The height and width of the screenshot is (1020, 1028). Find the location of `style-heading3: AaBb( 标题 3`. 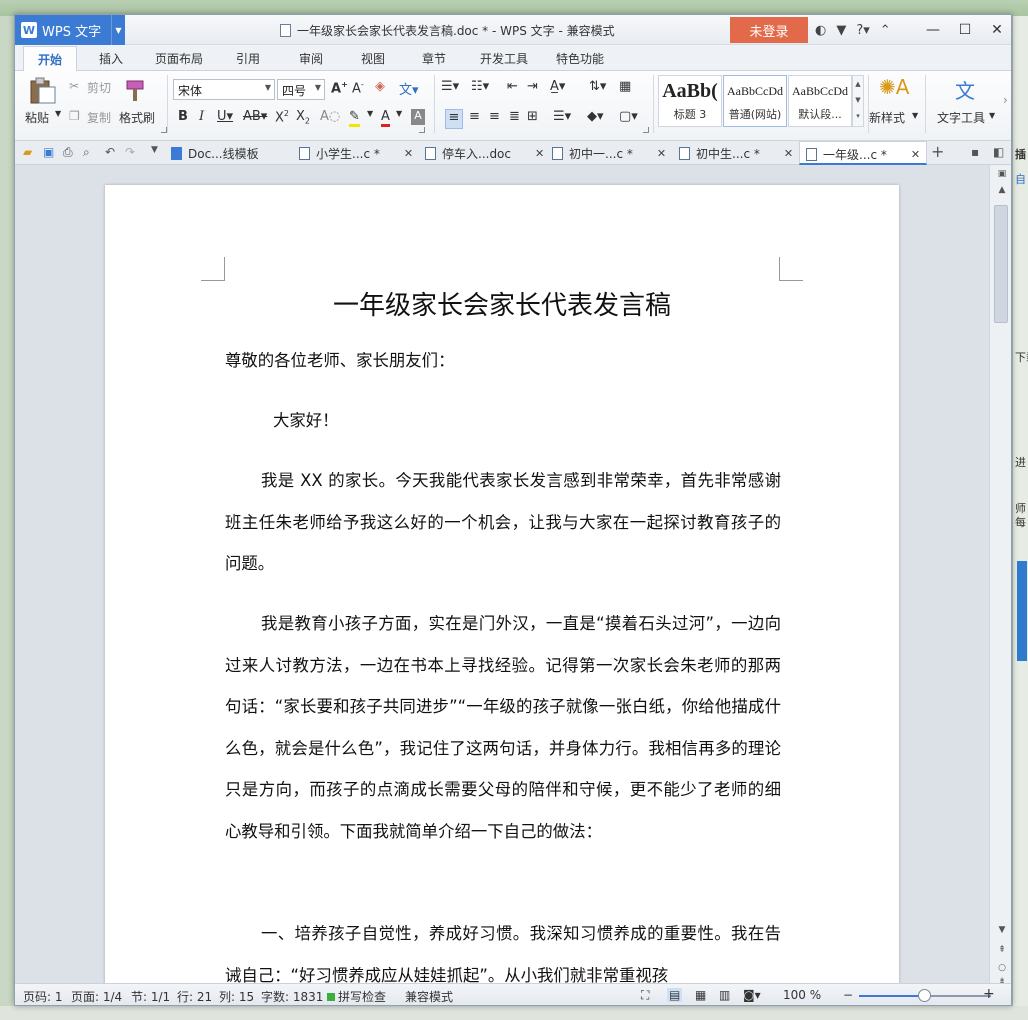

style-heading3: AaBb( 标题 3 is located at coordinates (690, 101).